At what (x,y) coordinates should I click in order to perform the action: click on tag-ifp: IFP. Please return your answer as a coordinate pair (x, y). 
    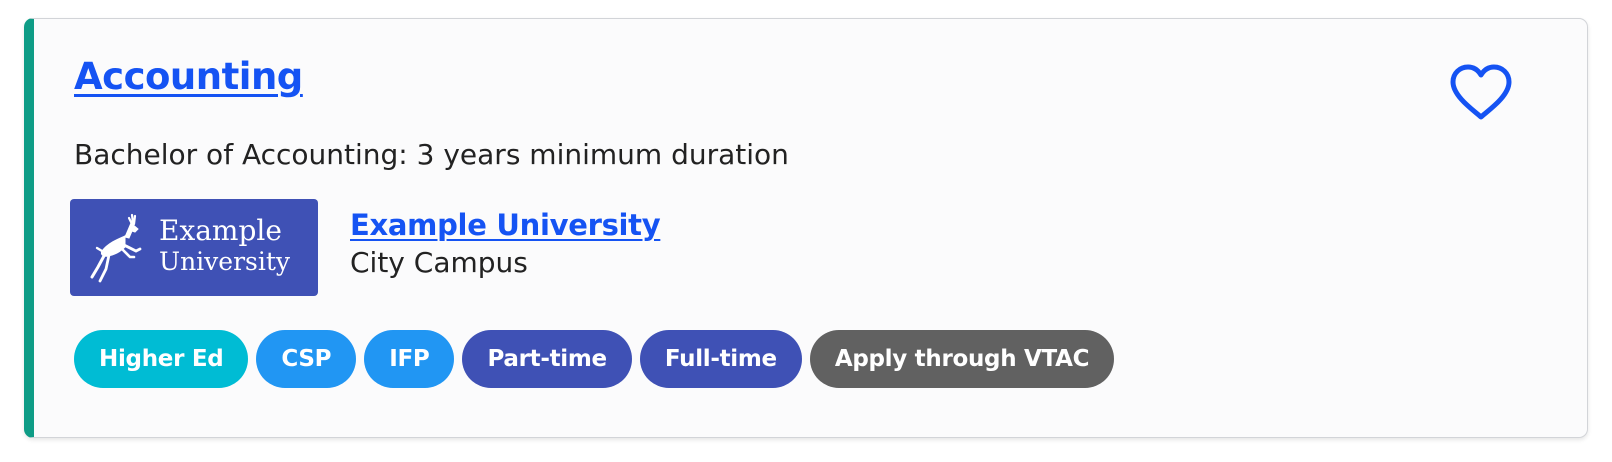
    Looking at the image, I should click on (409, 359).